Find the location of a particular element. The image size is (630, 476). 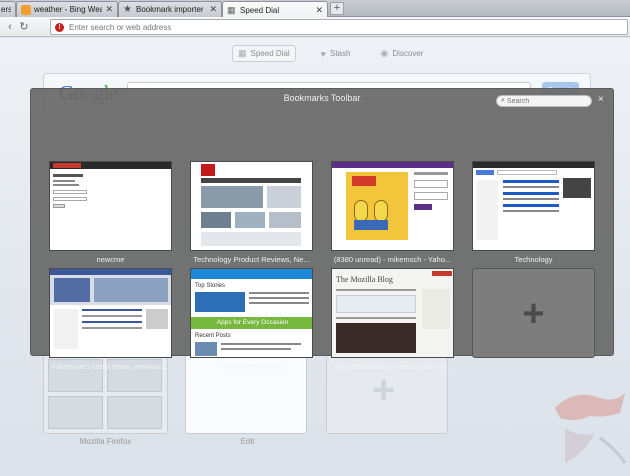

speed-dial-nav: ▦ Speed Dial ♥ Stash ◉ Discover is located at coordinates (330, 53).